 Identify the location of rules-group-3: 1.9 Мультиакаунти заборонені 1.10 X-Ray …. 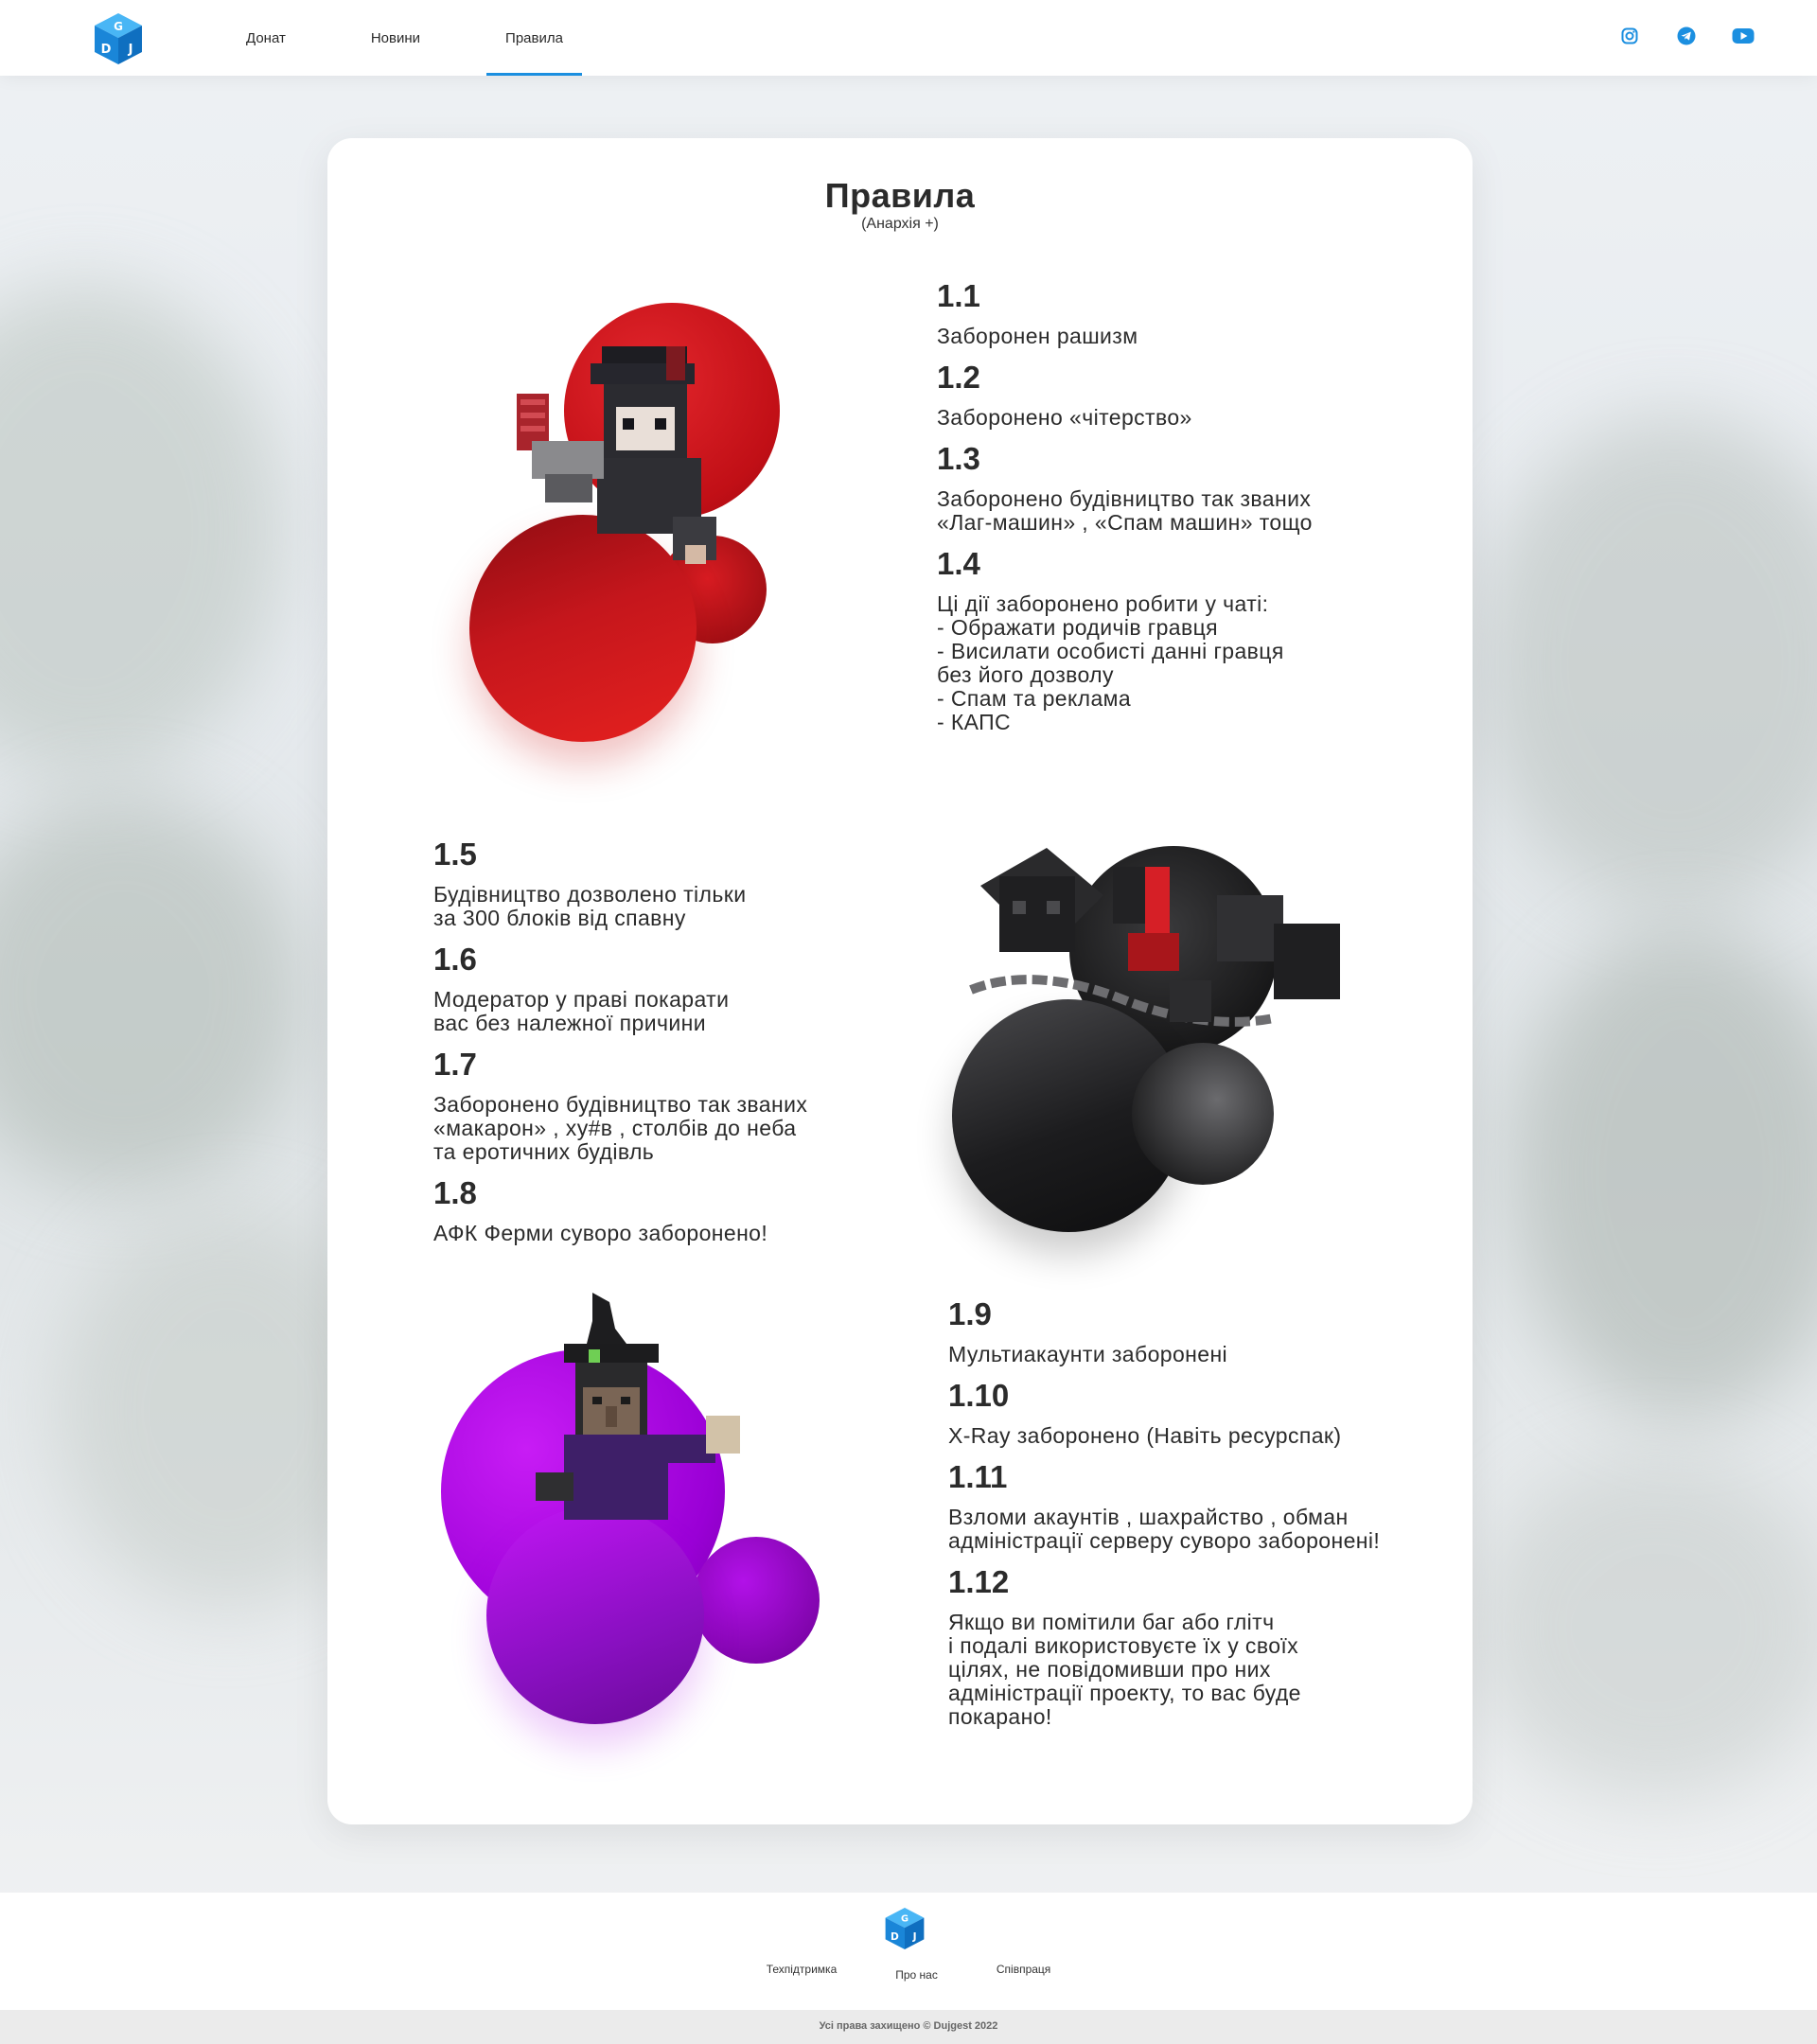
(1204, 1520).